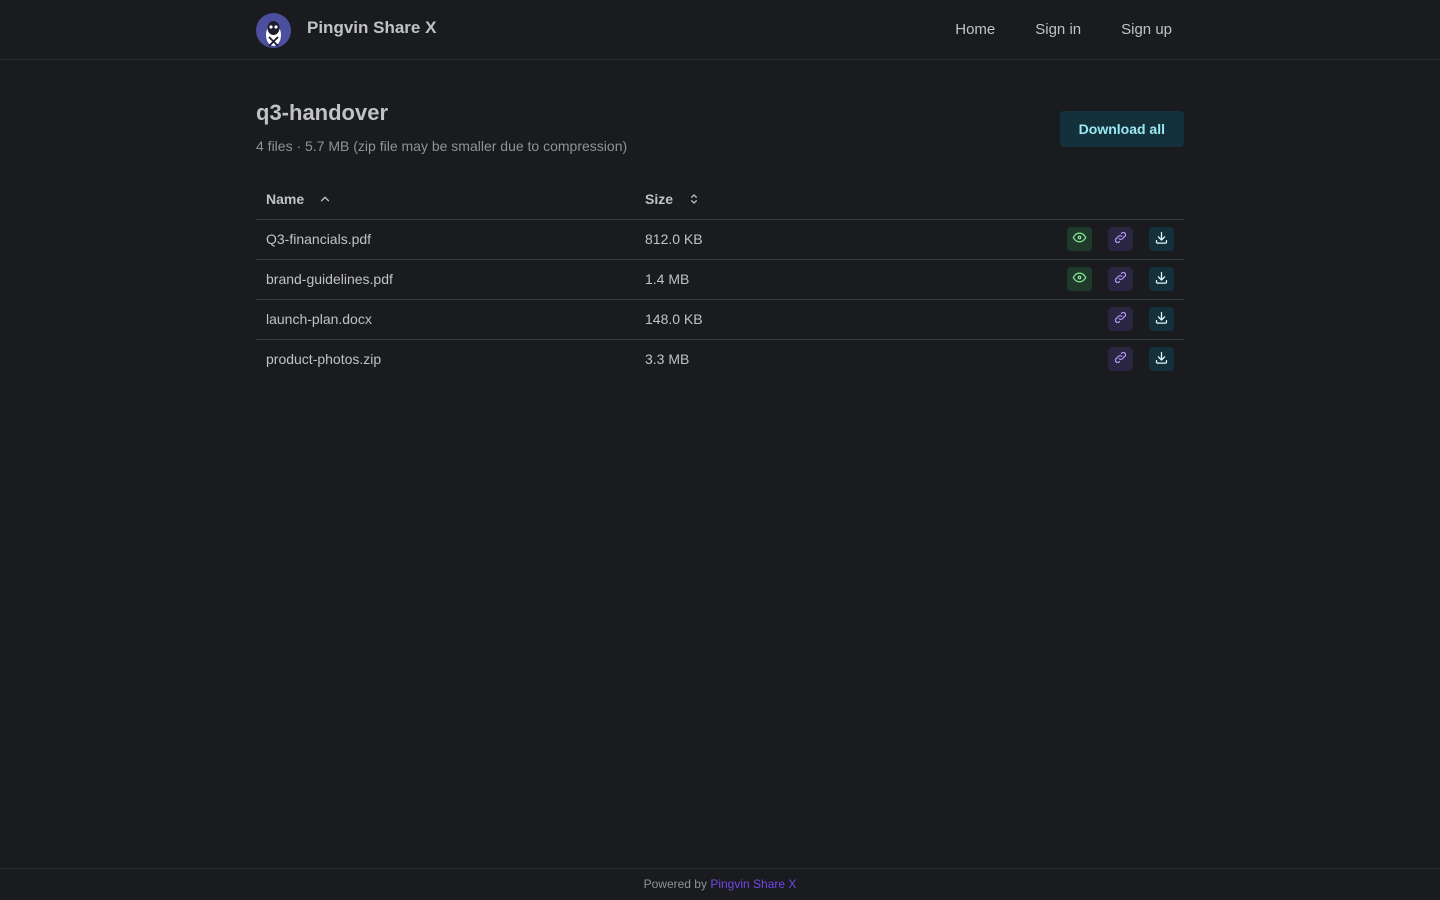 This screenshot has height=900, width=1440. What do you see at coordinates (824, 199) in the screenshot?
I see `column-header-size: Size` at bounding box center [824, 199].